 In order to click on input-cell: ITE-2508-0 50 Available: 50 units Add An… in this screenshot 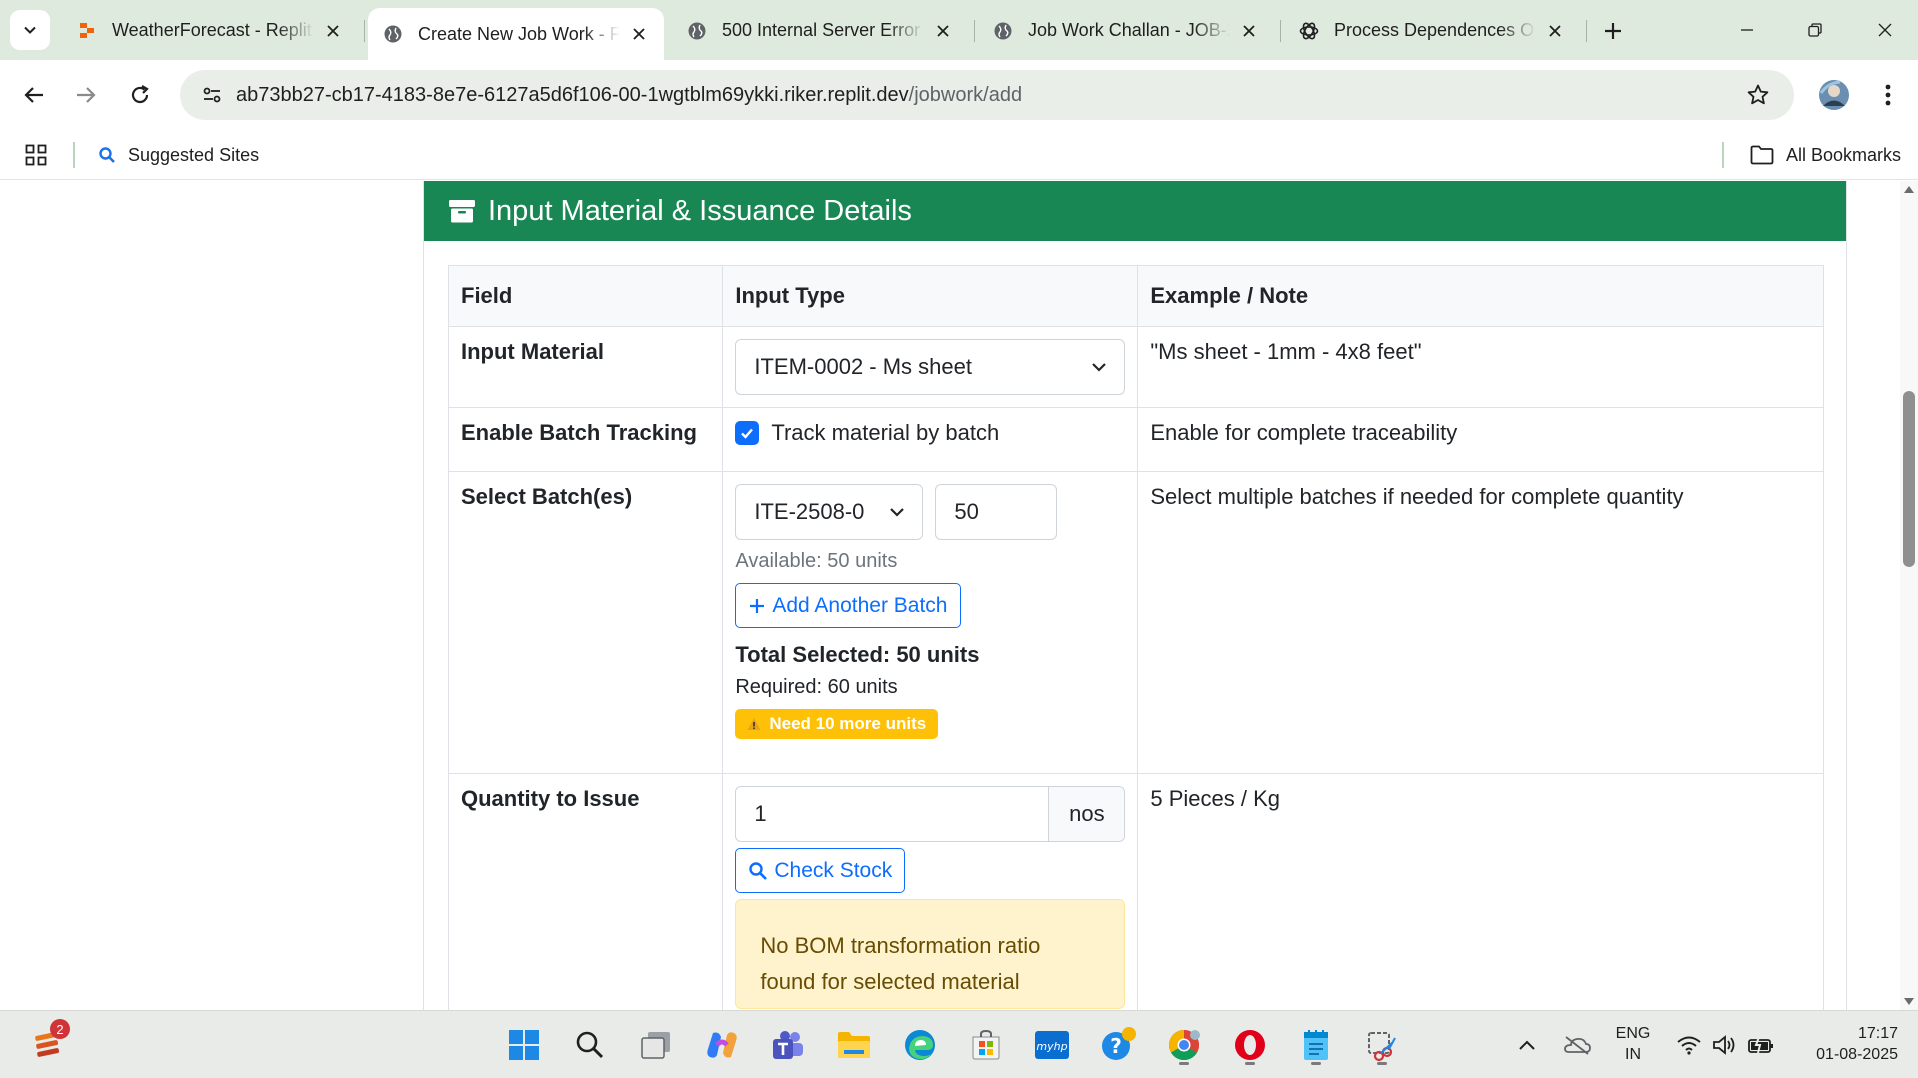, I will do `click(930, 622)`.